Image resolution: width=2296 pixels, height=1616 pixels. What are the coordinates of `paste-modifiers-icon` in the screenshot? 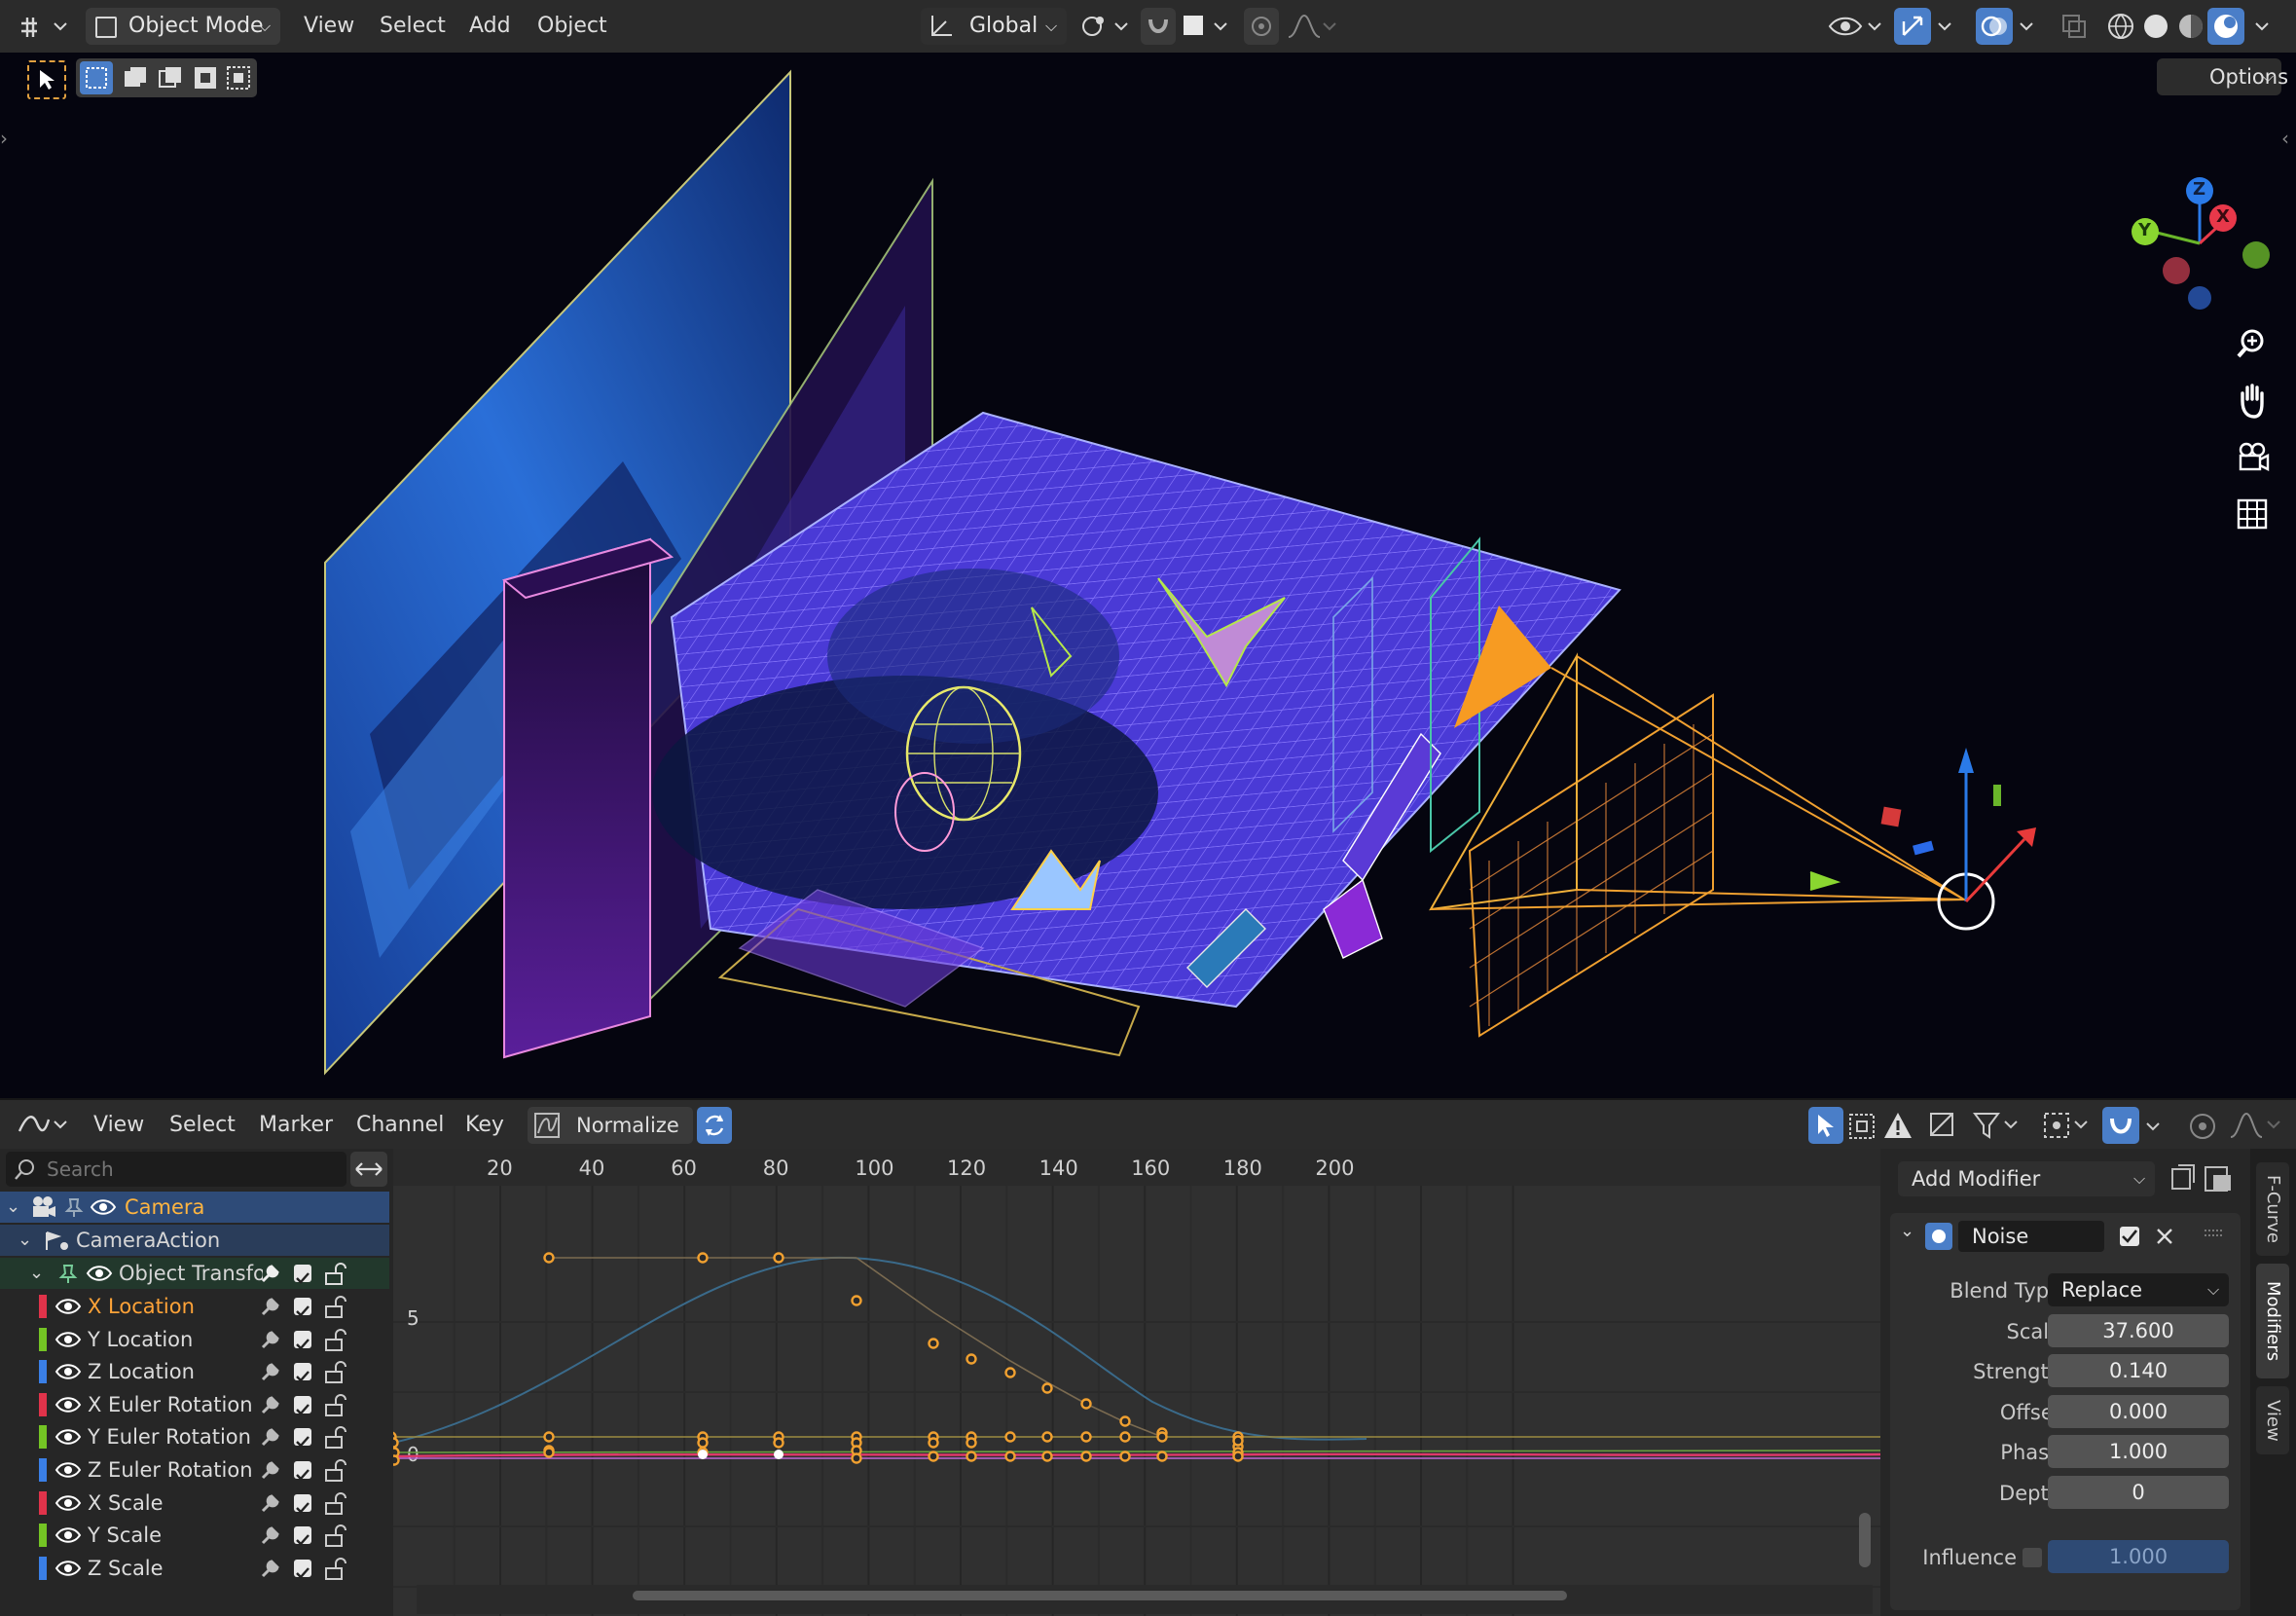 It's located at (2218, 1177).